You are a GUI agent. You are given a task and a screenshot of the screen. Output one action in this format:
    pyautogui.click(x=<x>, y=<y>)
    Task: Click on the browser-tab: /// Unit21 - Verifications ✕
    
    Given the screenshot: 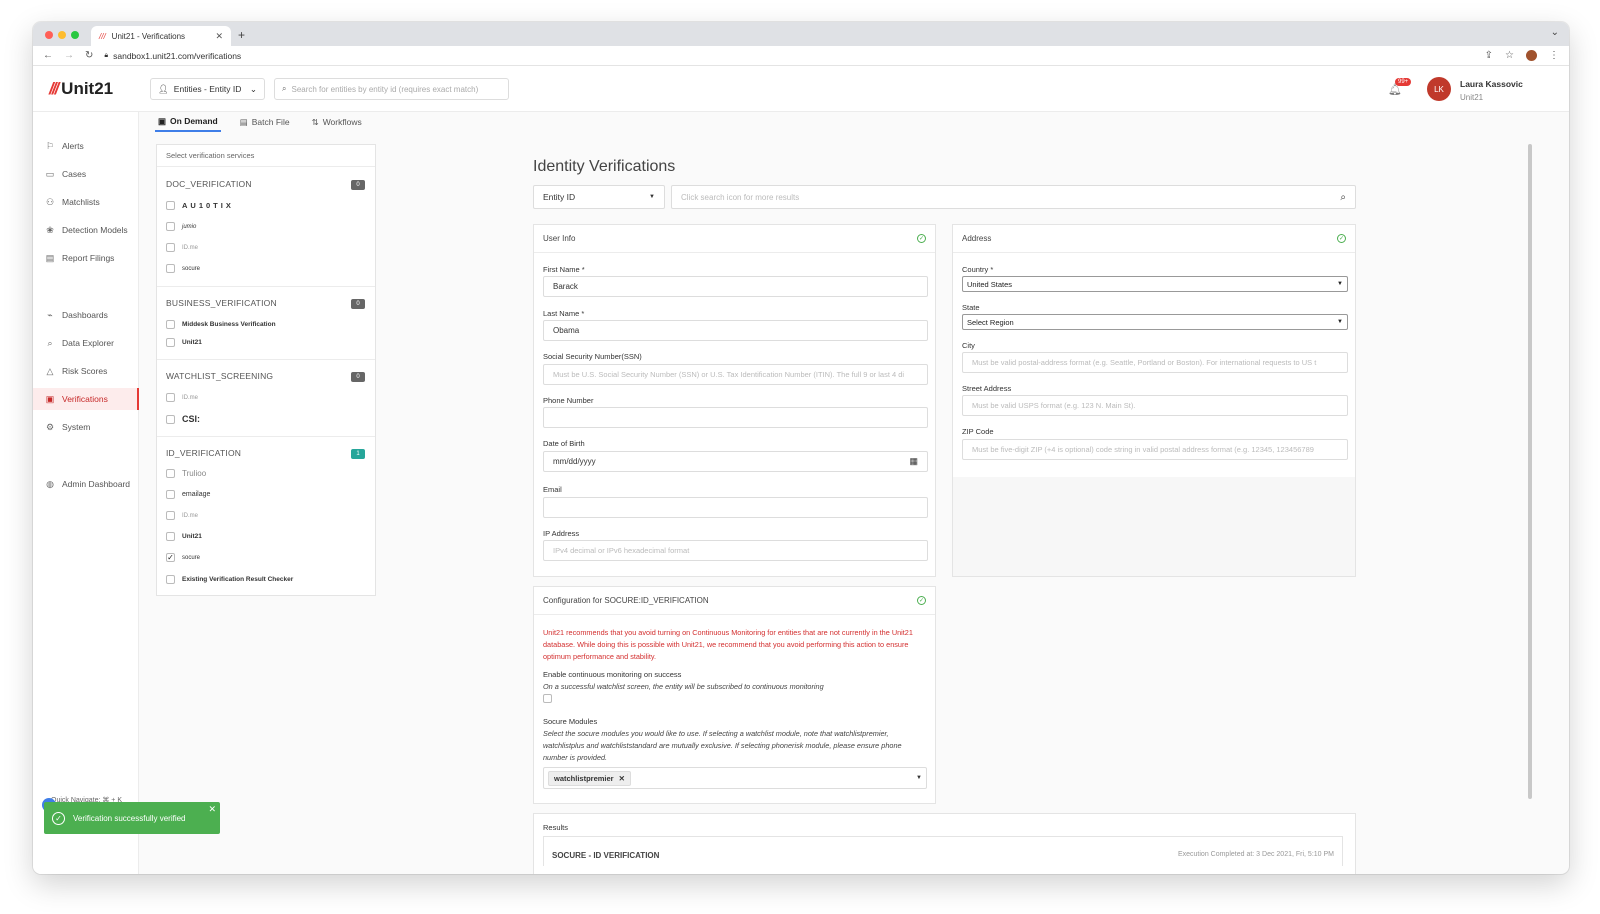 What is the action you would take?
    pyautogui.click(x=161, y=36)
    